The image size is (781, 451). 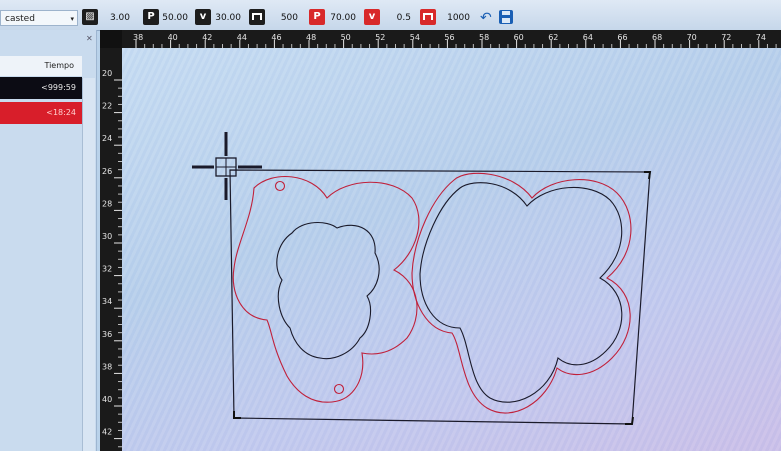 I want to click on ruler-label: 64, so click(x=588, y=37).